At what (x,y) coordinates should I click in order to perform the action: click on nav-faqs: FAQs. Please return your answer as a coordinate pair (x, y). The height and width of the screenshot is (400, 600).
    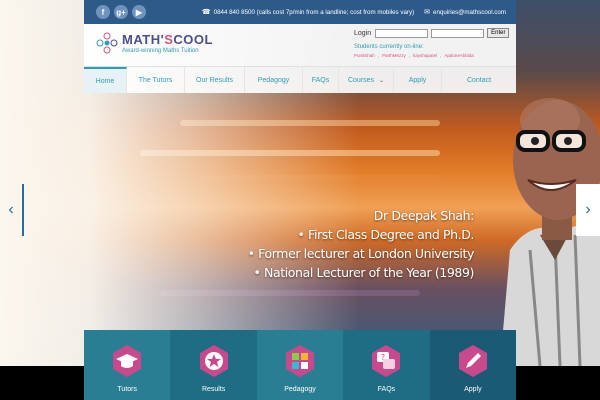
    Looking at the image, I should click on (321, 80).